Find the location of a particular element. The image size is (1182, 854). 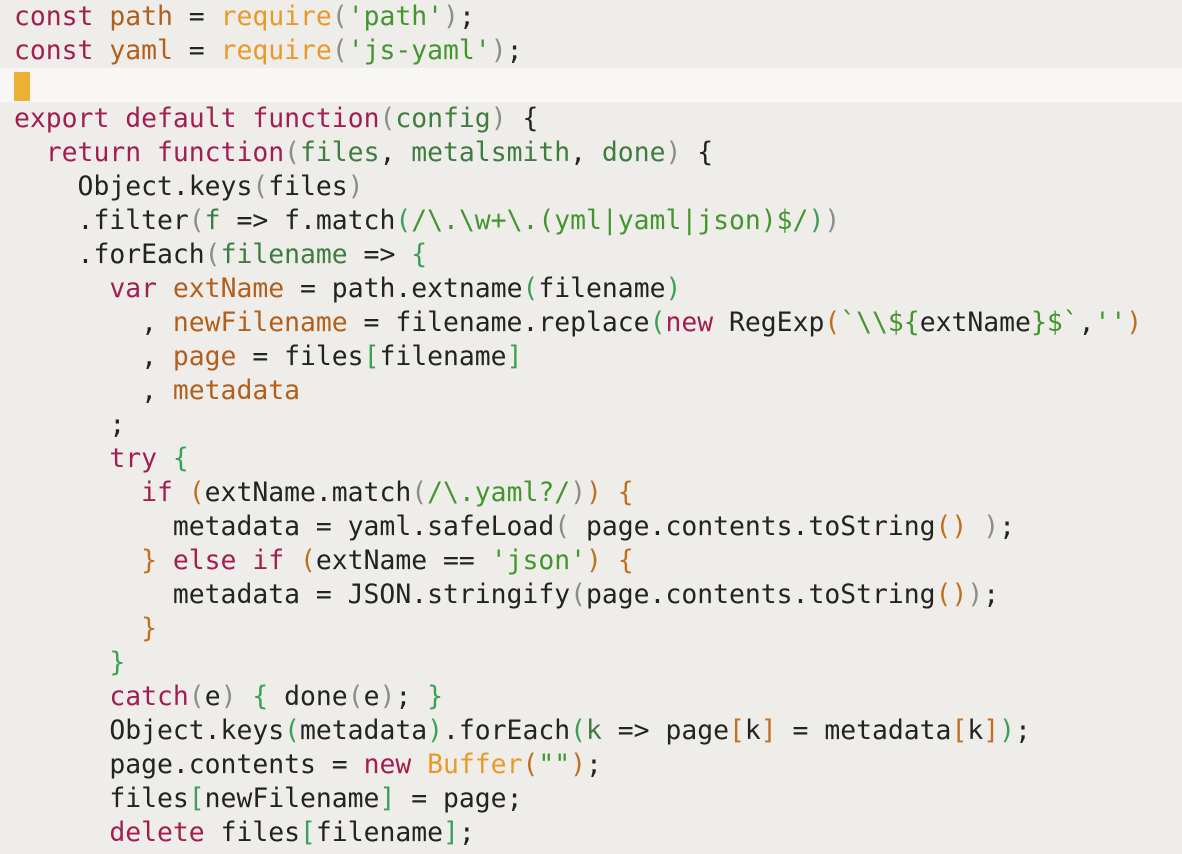

code-token: export is located at coordinates (62, 118).